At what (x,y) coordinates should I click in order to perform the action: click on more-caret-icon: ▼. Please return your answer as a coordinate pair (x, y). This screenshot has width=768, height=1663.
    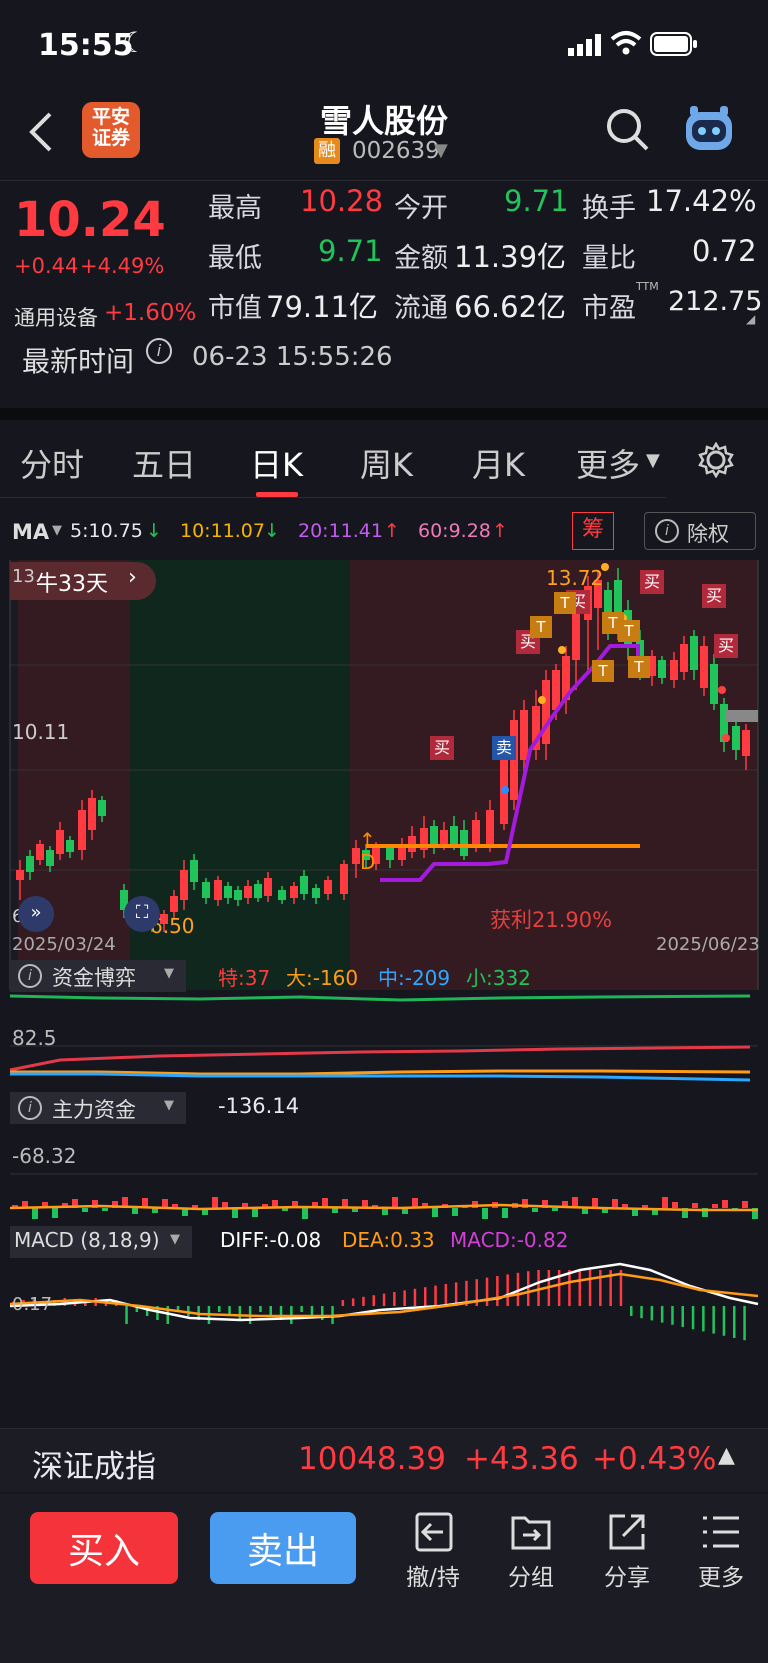
    Looking at the image, I should click on (653, 460).